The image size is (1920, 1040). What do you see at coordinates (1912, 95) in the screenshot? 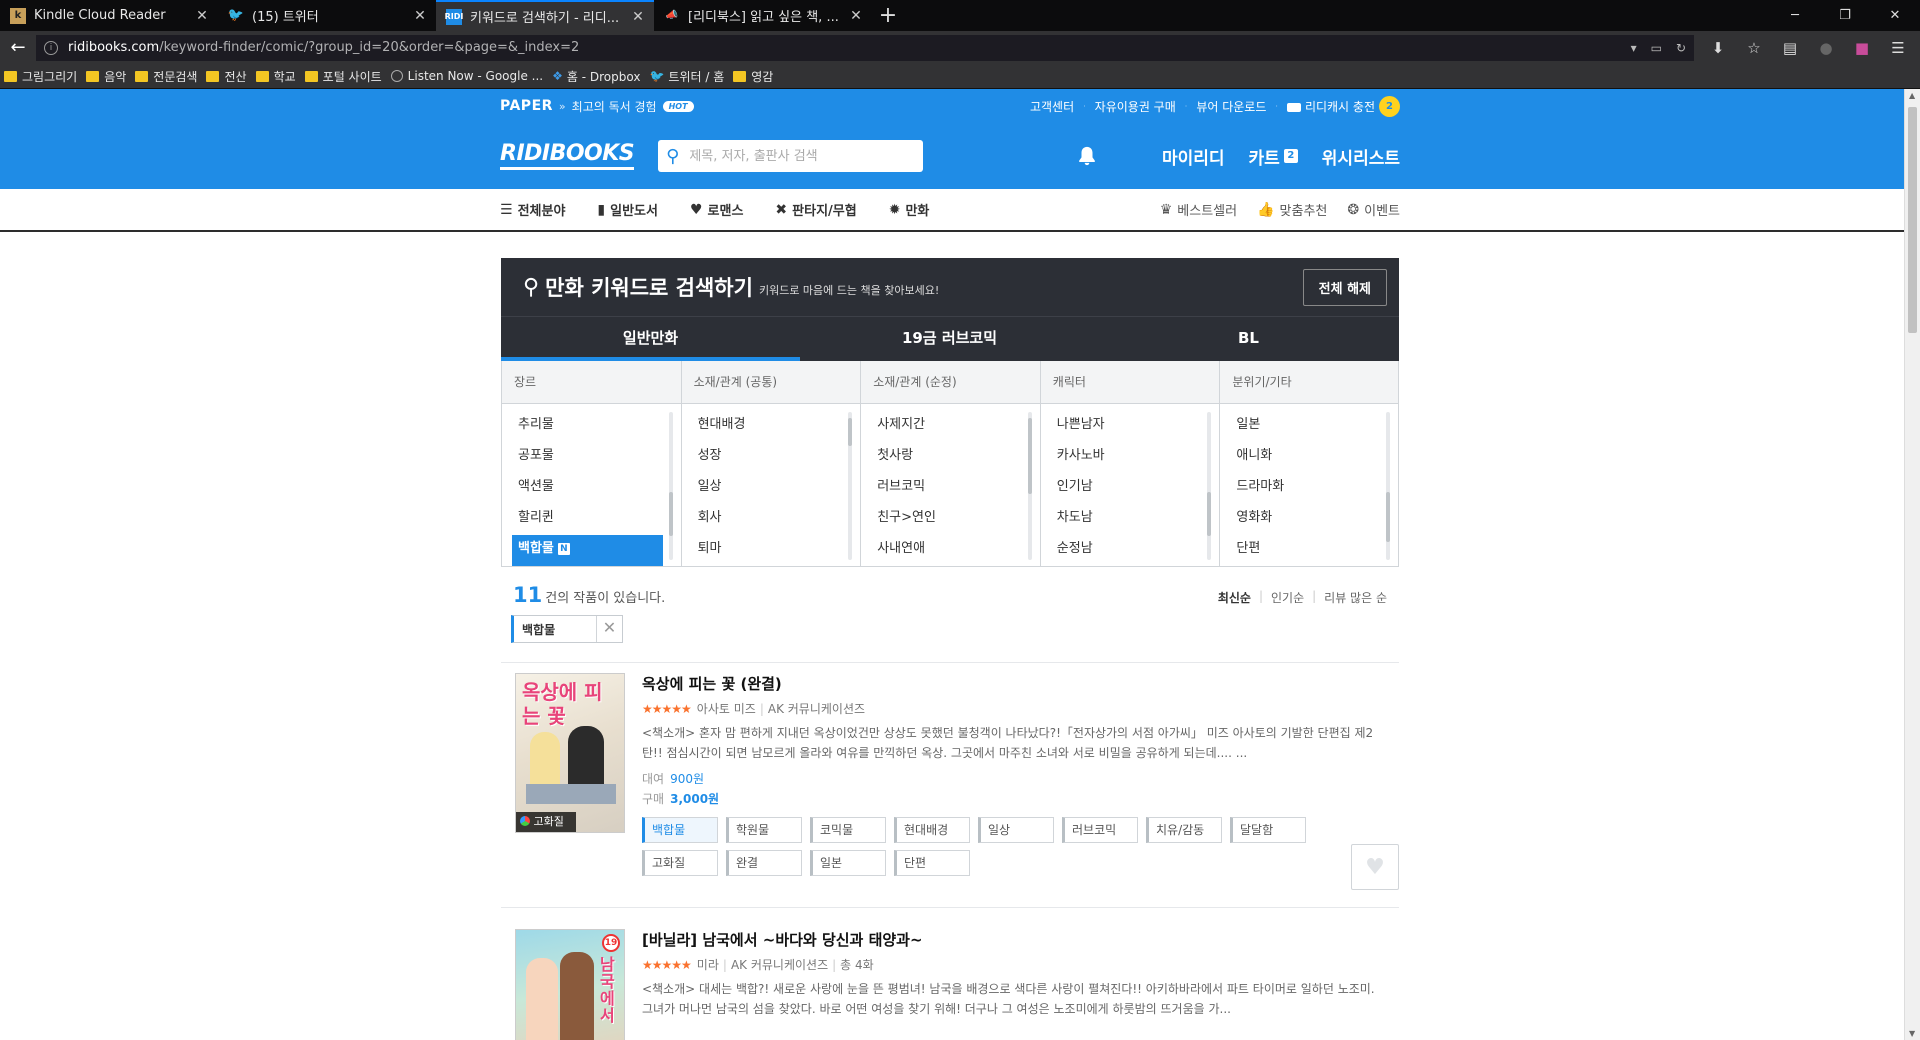
I see `scroll-up-icon: ▲` at bounding box center [1912, 95].